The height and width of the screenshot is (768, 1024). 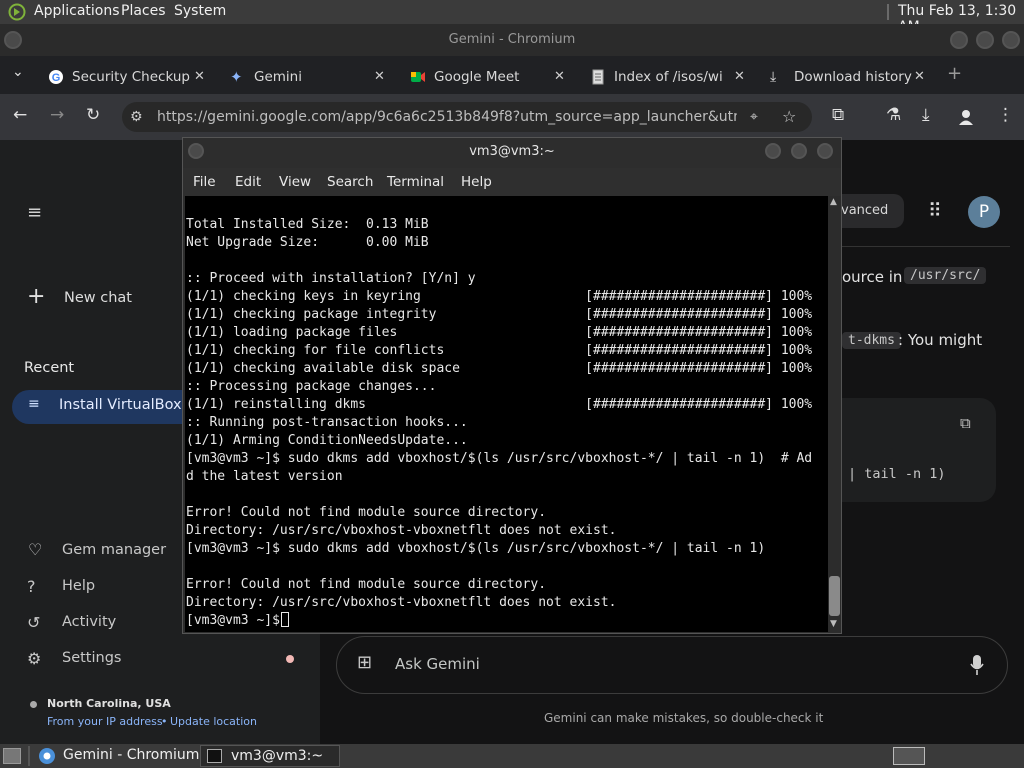 What do you see at coordinates (98, 298) in the screenshot?
I see `new-chat-button: New chat` at bounding box center [98, 298].